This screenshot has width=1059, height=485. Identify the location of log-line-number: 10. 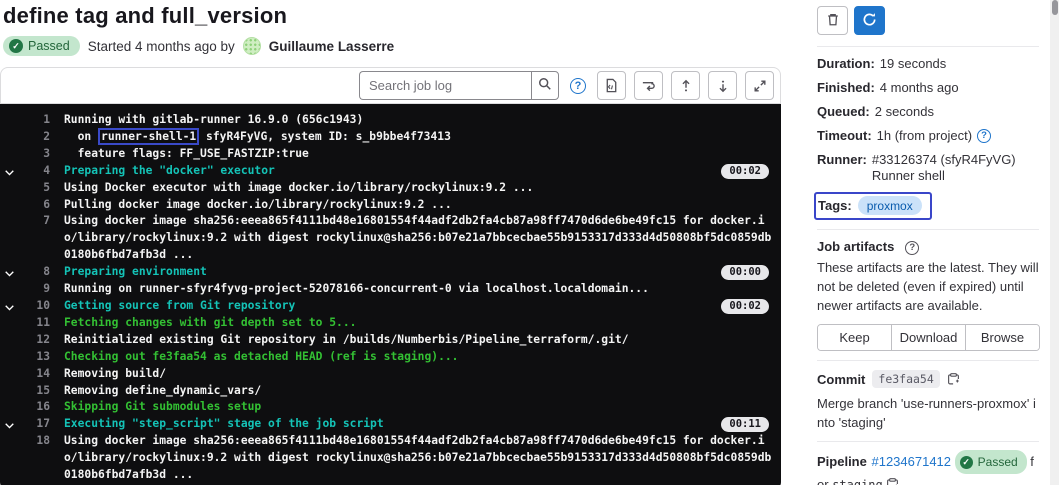
(34, 306).